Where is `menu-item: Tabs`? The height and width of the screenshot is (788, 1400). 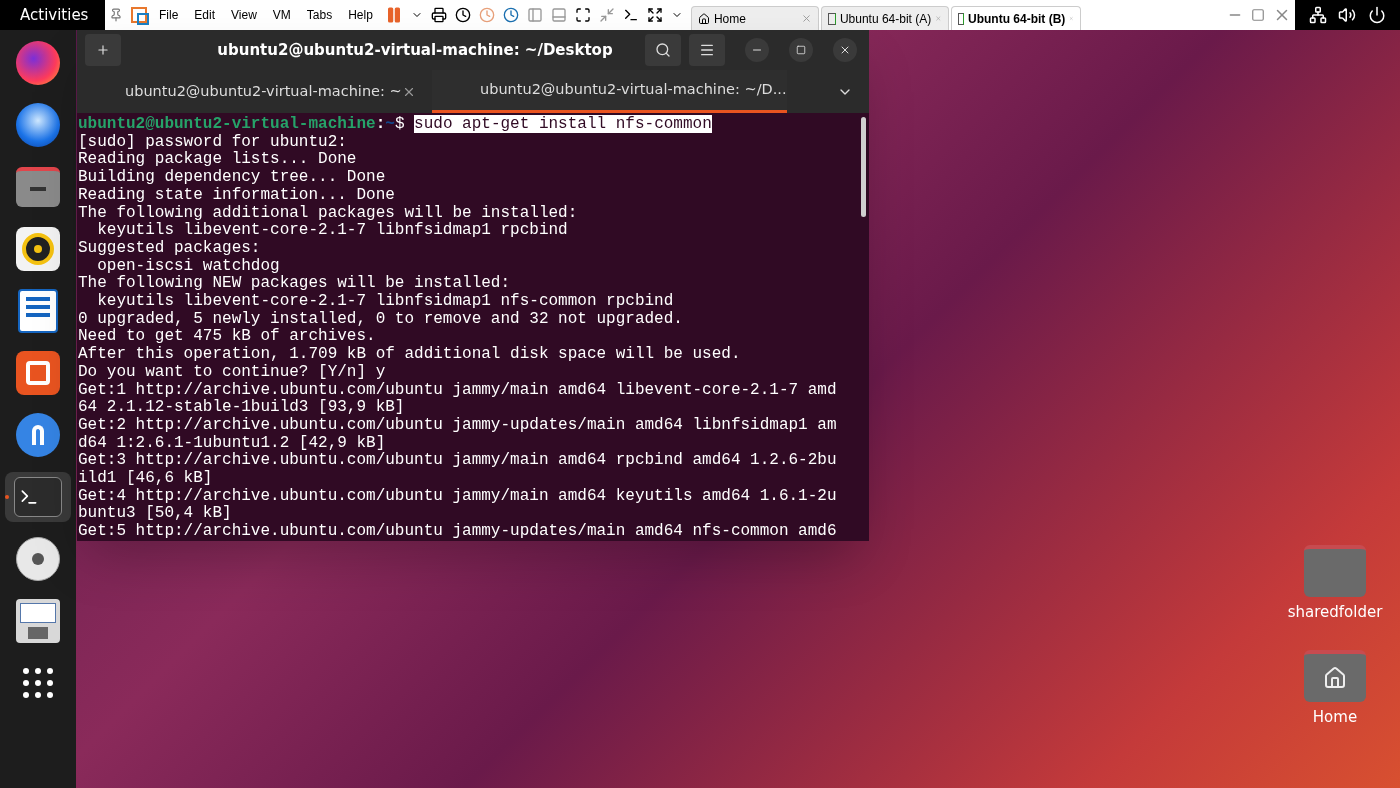 menu-item: Tabs is located at coordinates (319, 15).